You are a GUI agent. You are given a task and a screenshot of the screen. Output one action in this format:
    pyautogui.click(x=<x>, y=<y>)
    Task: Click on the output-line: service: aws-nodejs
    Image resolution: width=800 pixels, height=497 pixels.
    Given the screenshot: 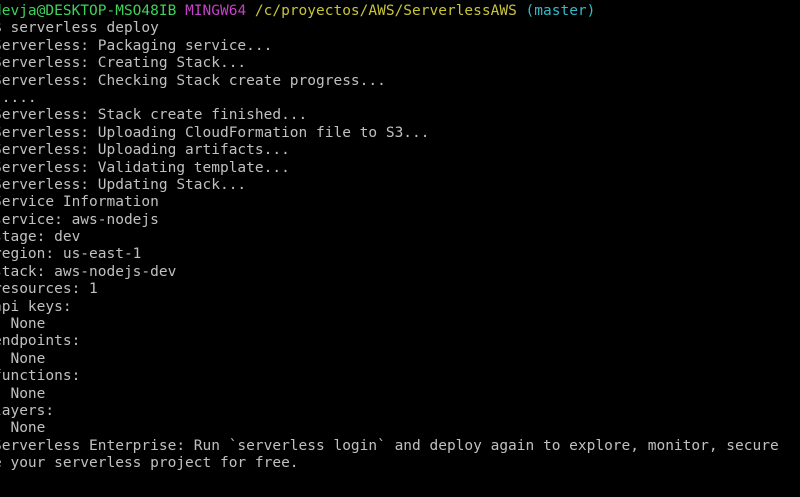 What is the action you would take?
    pyautogui.click(x=79, y=219)
    